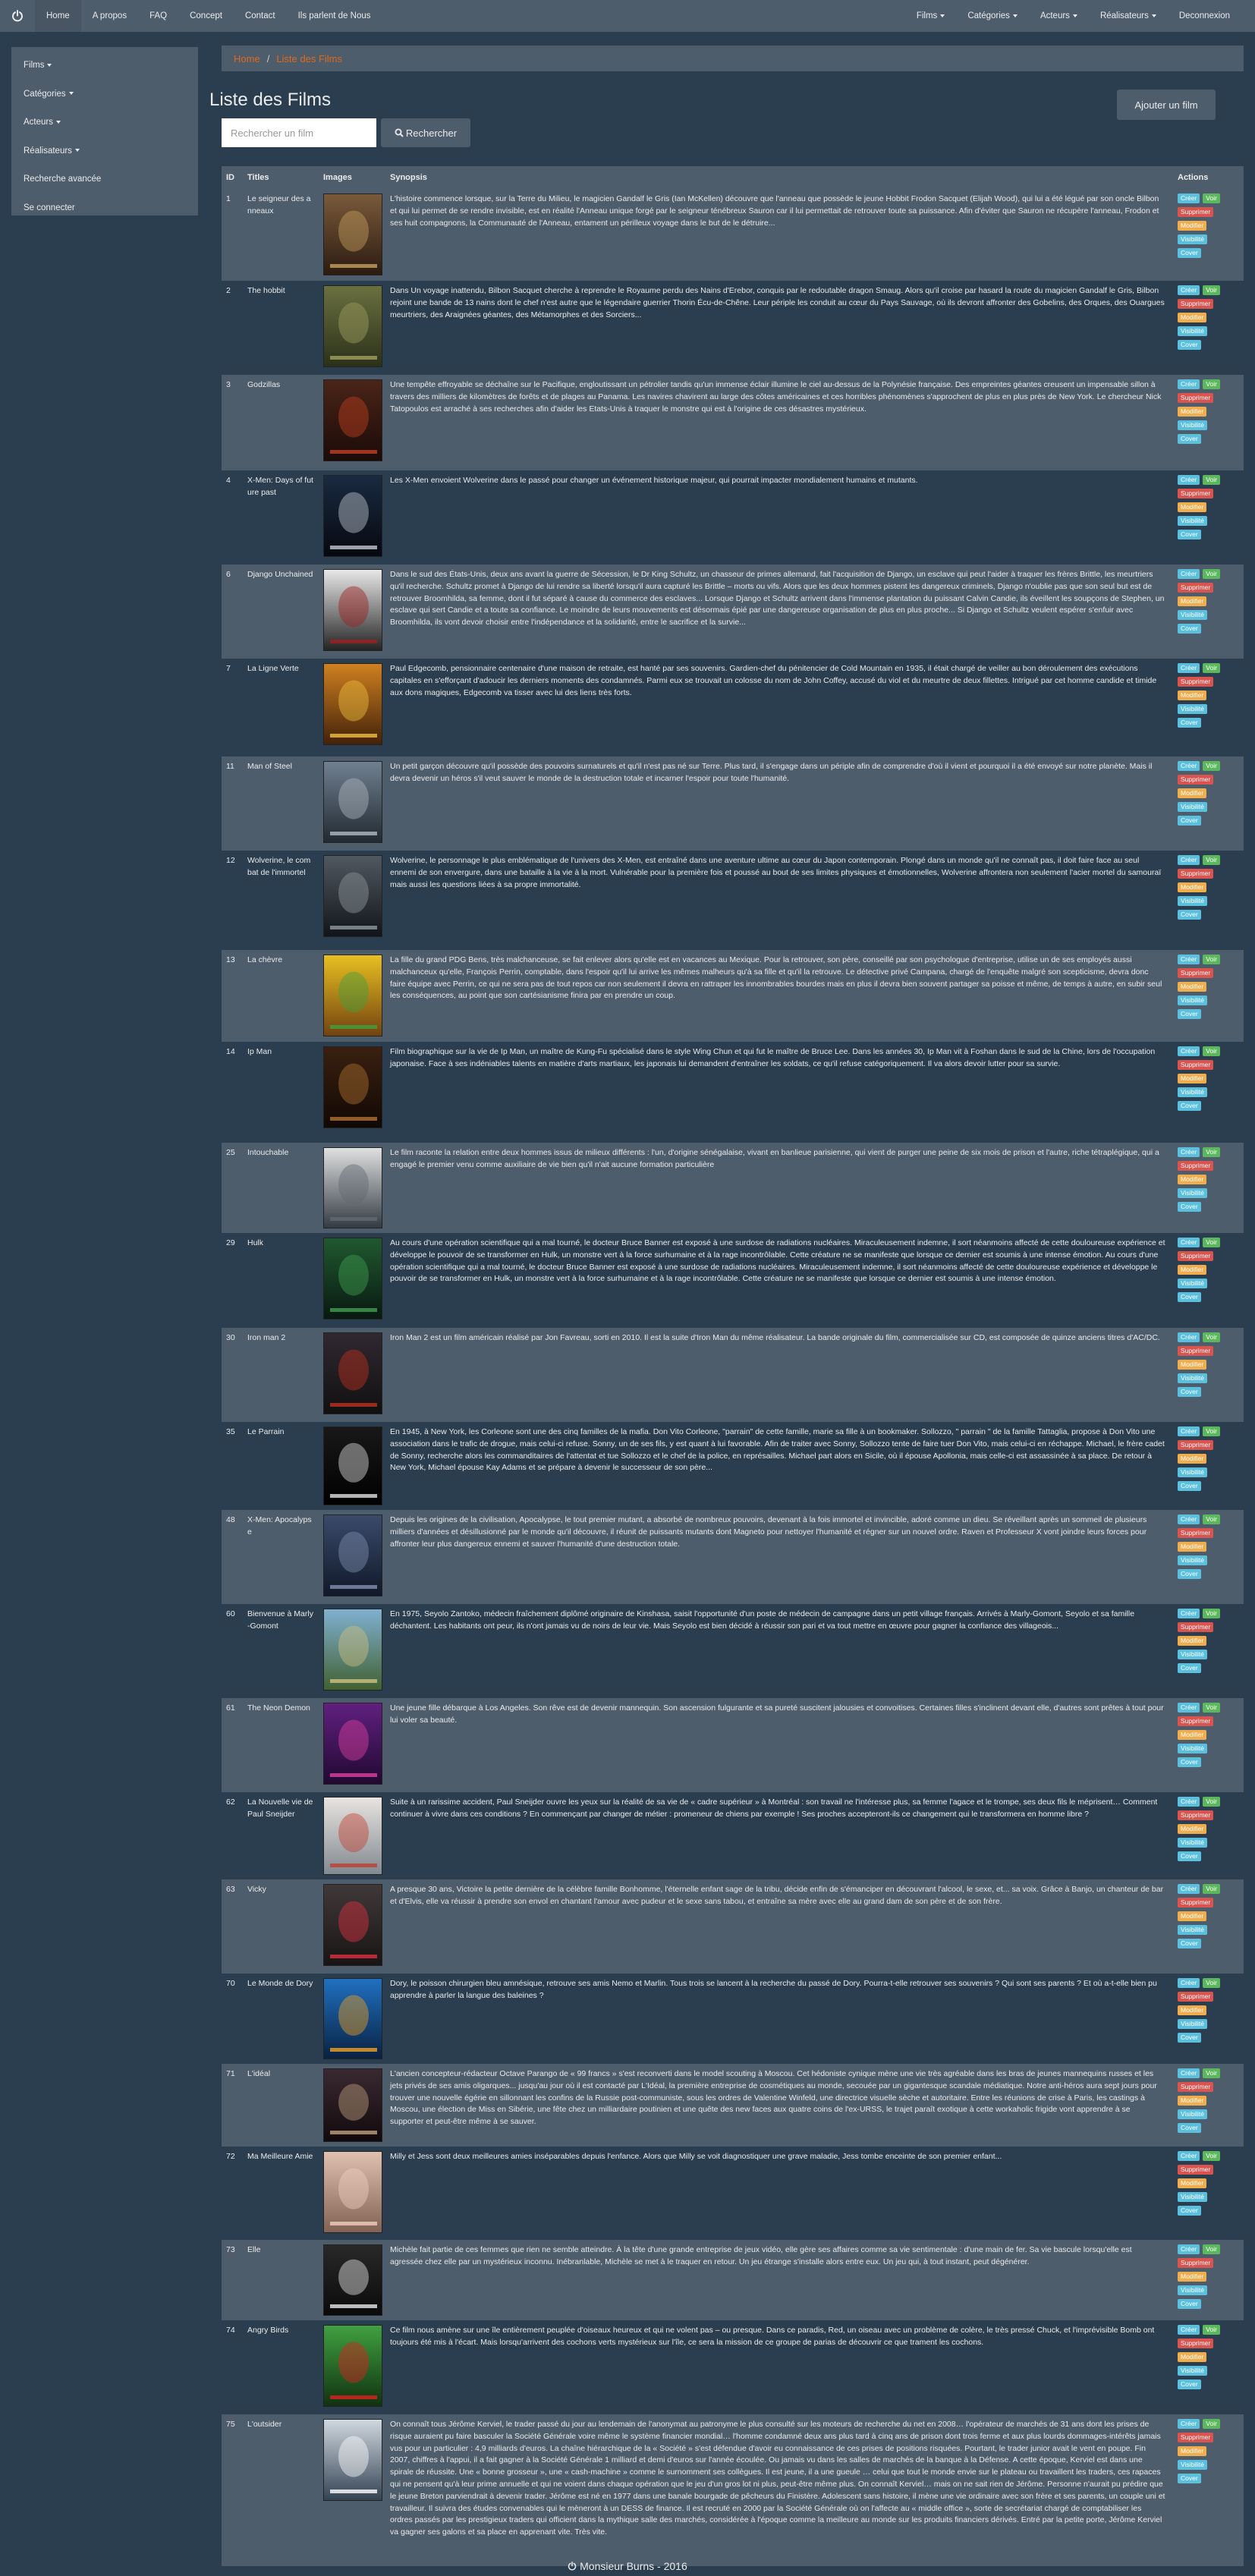  What do you see at coordinates (334, 16) in the screenshot?
I see `nav-ils-parlent-de-nous: Ils parlent de Nous` at bounding box center [334, 16].